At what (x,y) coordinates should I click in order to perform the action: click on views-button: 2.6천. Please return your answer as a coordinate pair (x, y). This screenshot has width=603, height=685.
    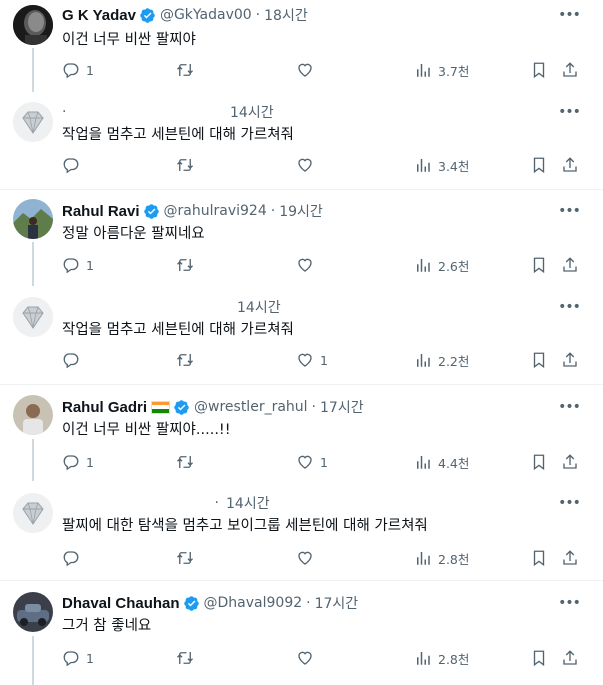
    Looking at the image, I should click on (441, 265).